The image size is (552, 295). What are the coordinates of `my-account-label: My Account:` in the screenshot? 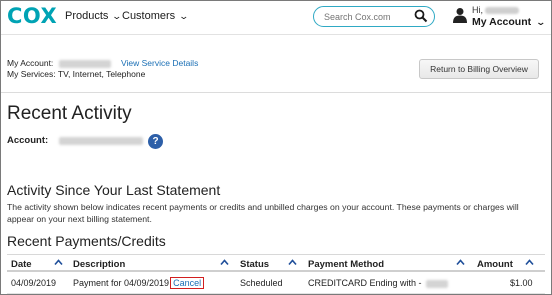 It's located at (30, 63).